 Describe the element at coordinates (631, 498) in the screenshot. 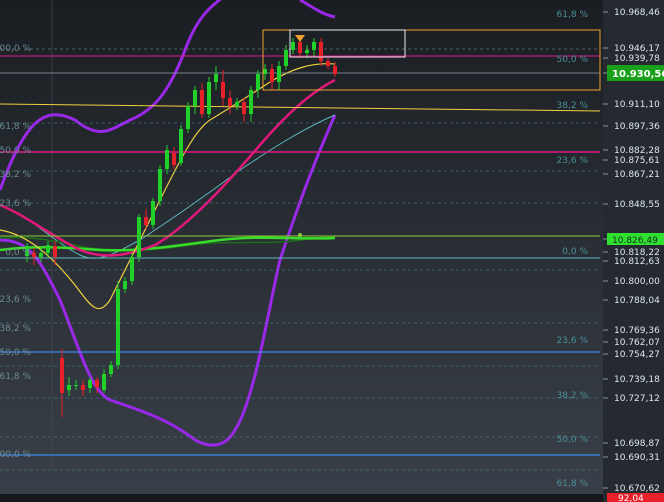

I see `bottom-indicator-label: 92,04` at that location.